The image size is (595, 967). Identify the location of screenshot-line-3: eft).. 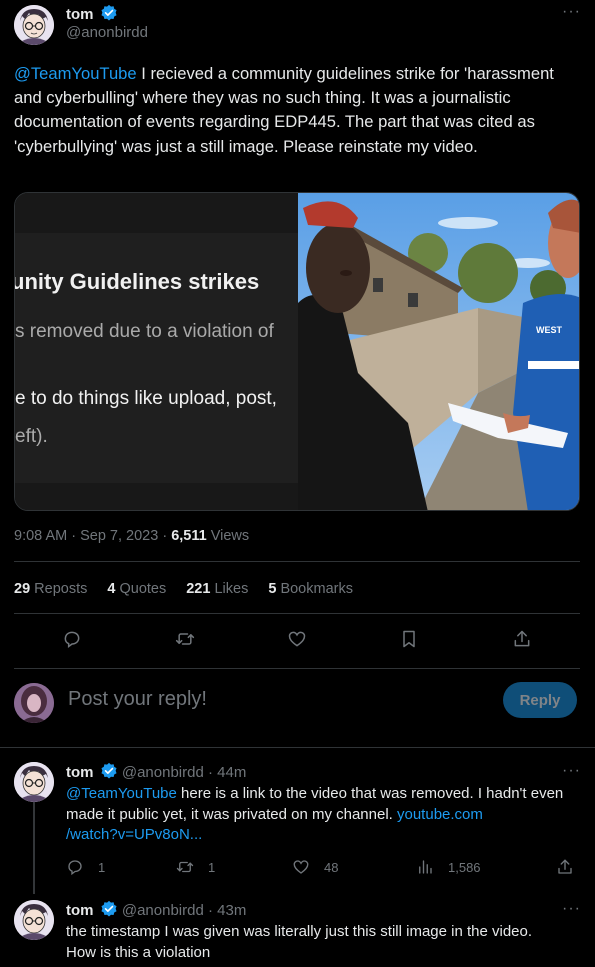
(31, 436).